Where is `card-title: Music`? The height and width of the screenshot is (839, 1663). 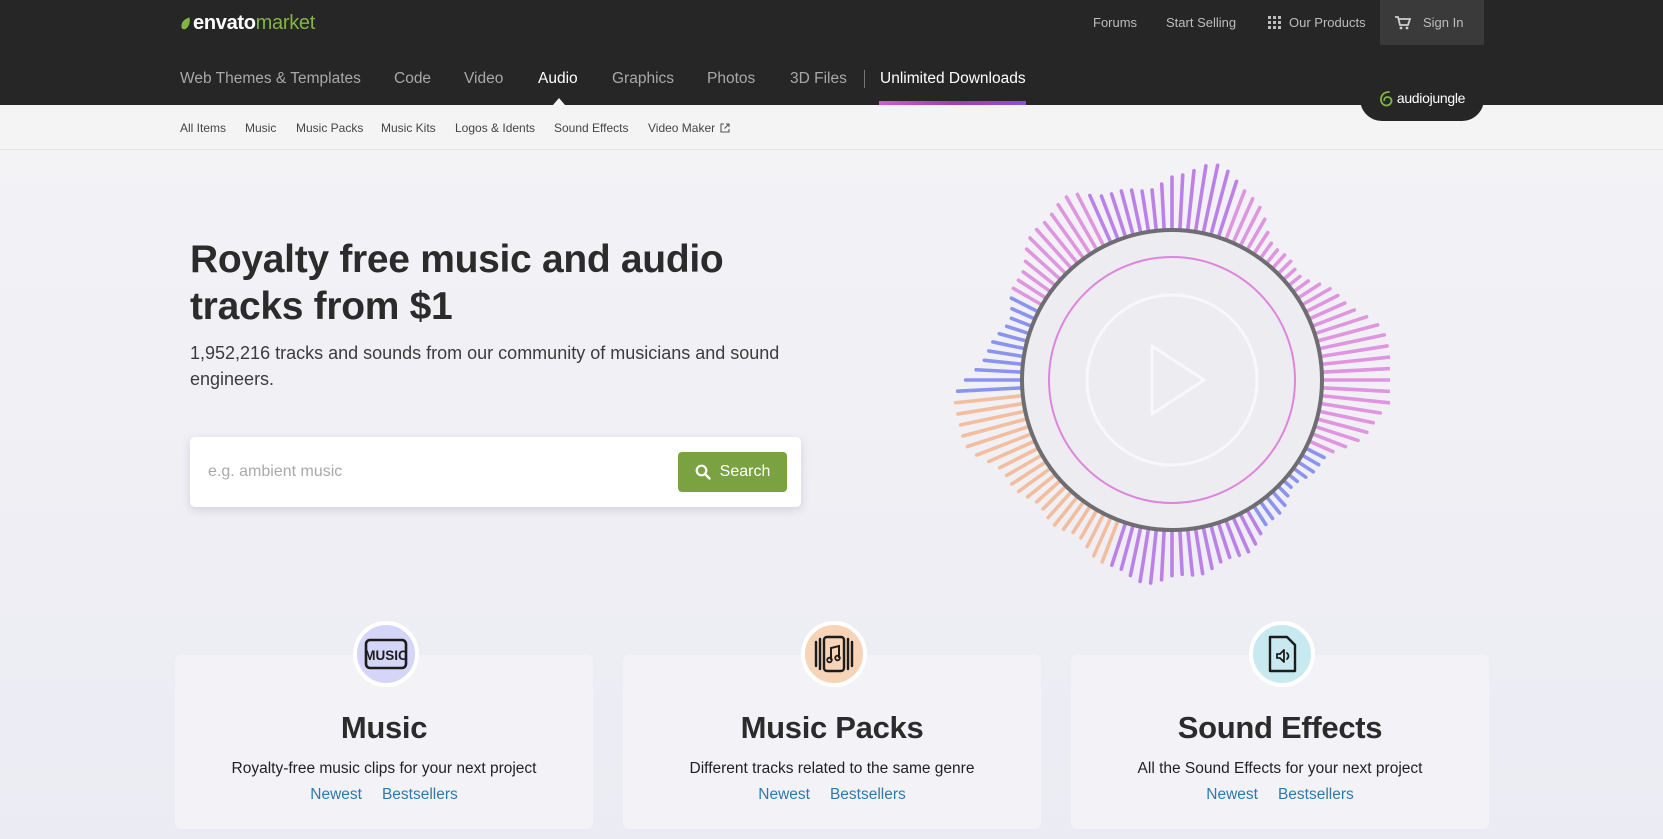
card-title: Music is located at coordinates (384, 727).